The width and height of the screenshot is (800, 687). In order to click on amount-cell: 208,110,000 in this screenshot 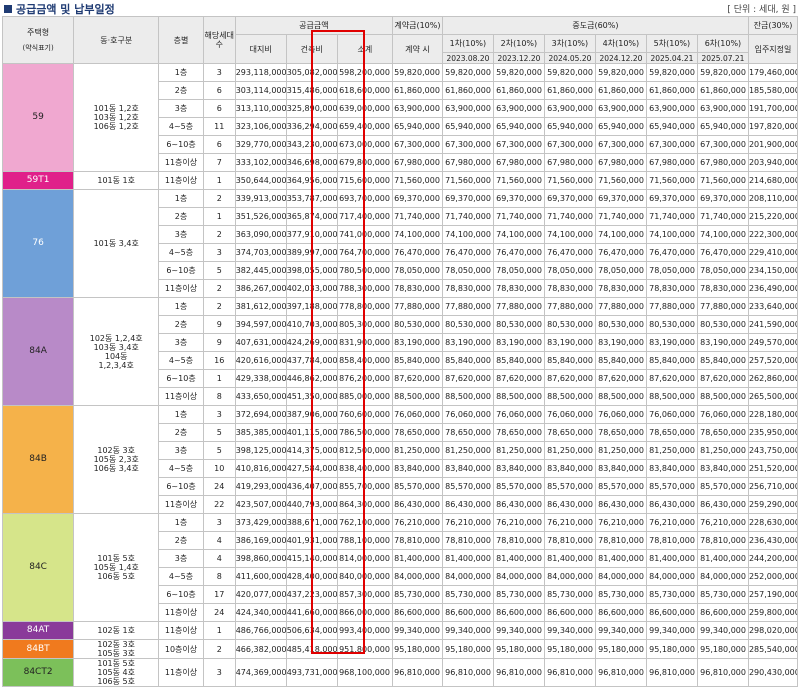, I will do `click(773, 198)`.